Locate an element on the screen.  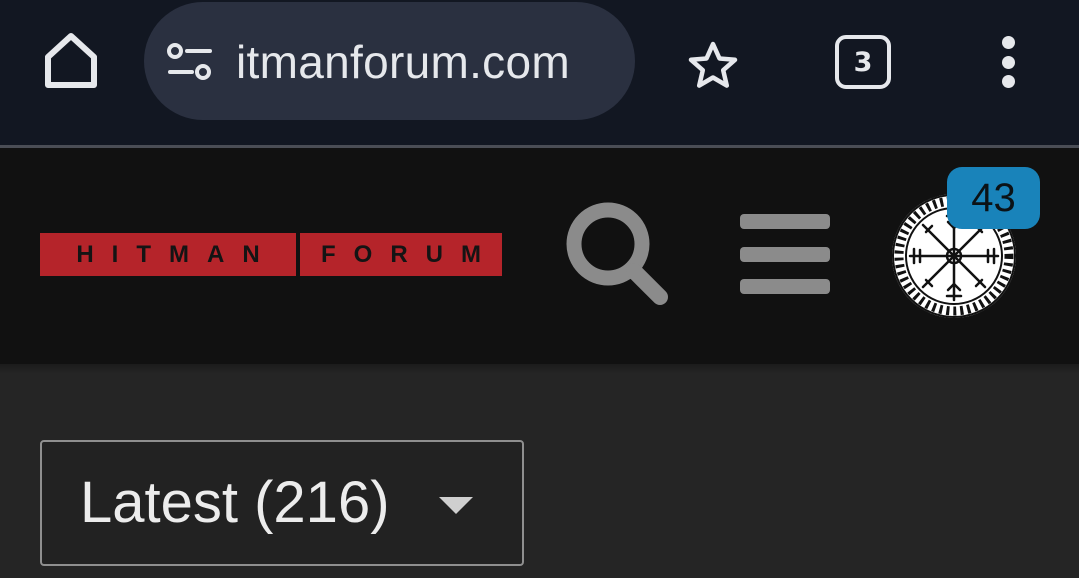
url-text: itmanforum.com is located at coordinates (403, 62).